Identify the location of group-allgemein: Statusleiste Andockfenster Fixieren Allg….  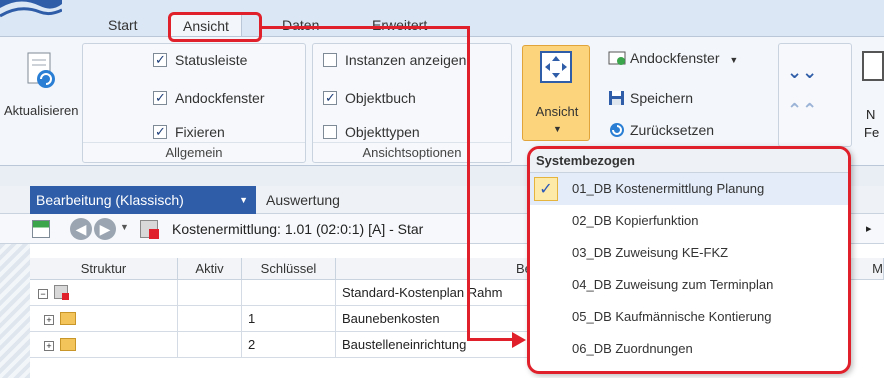
(194, 103).